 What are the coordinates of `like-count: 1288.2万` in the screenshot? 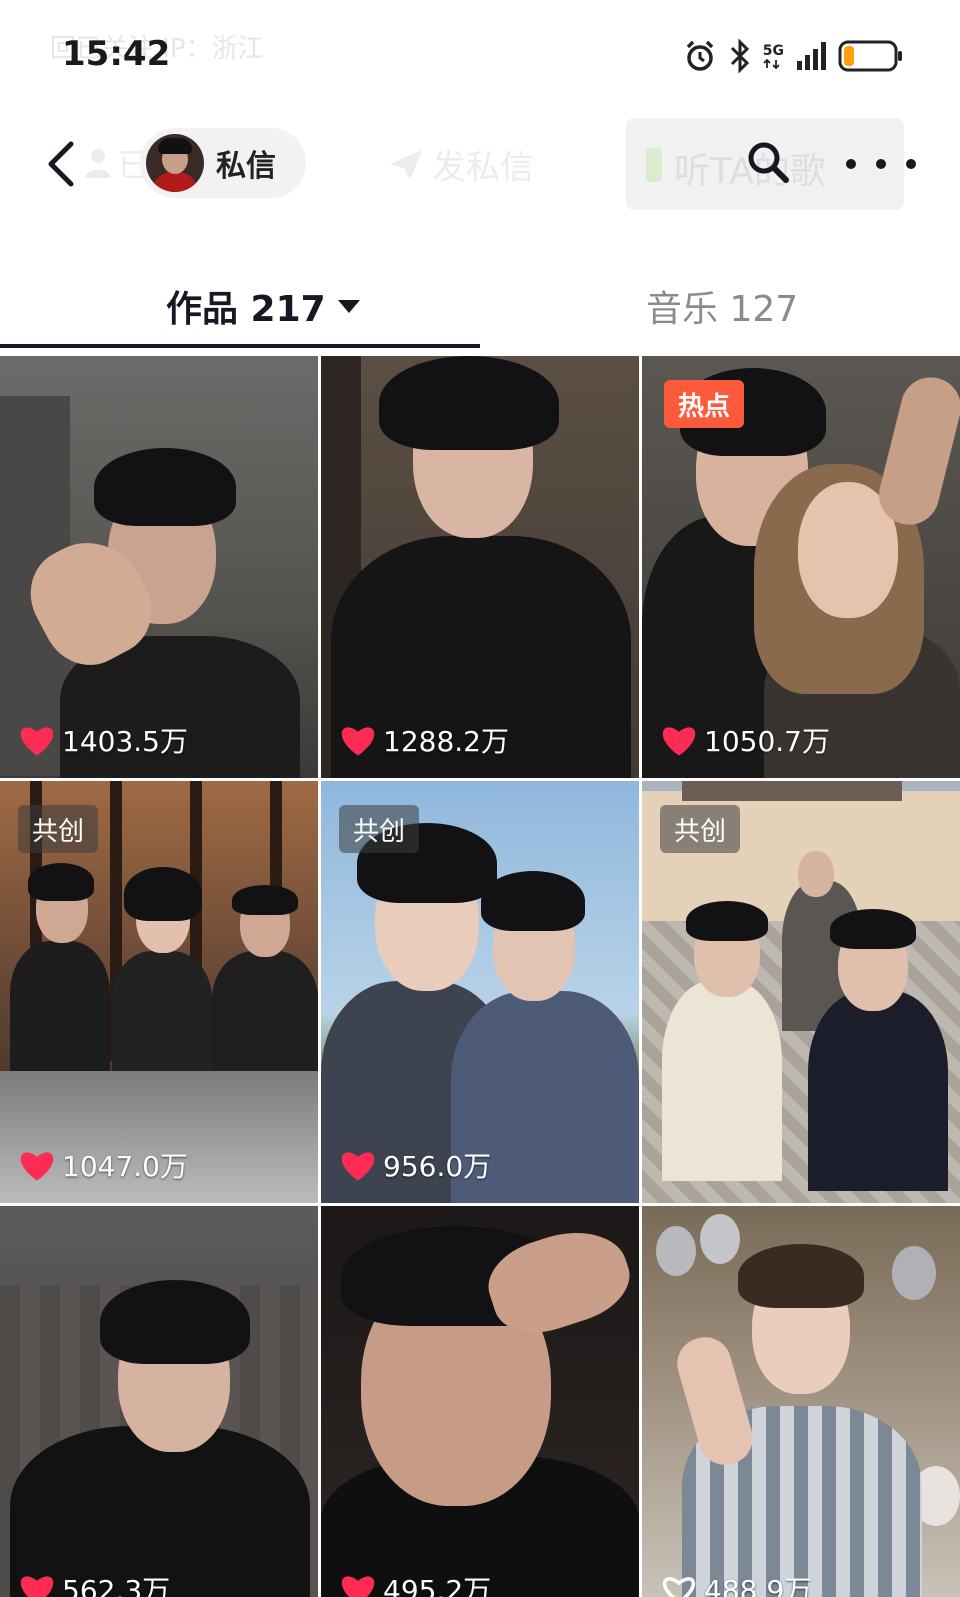 It's located at (424, 740).